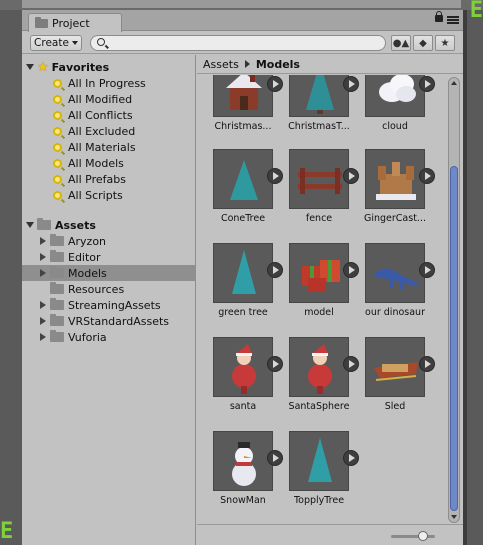  Describe the element at coordinates (395, 179) in the screenshot. I see `castle-icon` at that location.